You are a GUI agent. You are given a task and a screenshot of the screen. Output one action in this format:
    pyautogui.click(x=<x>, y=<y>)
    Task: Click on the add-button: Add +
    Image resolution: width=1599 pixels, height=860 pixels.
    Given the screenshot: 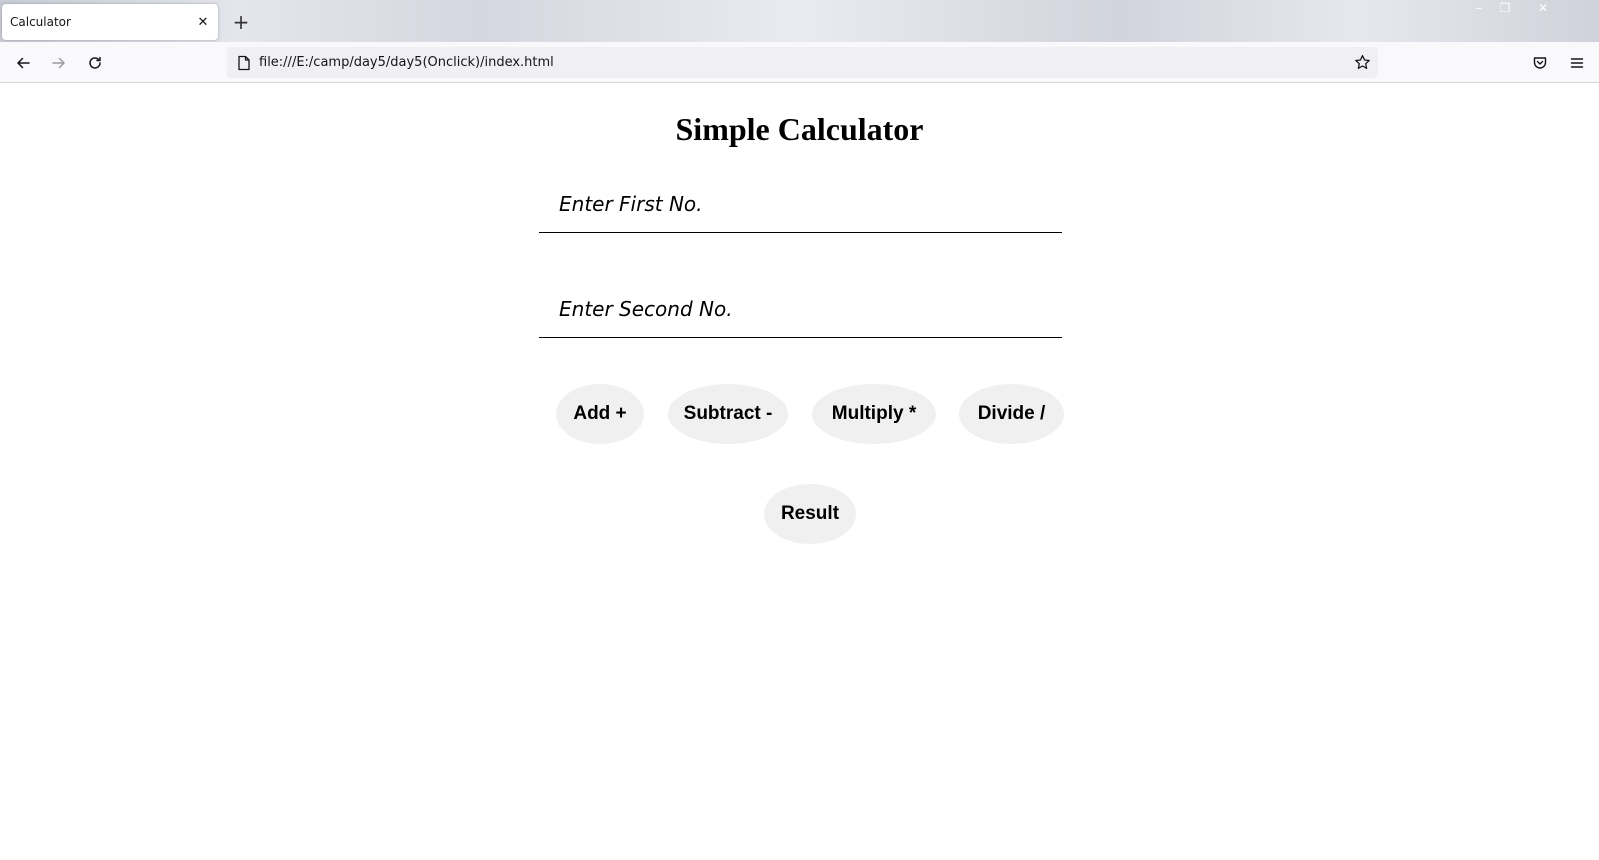 What is the action you would take?
    pyautogui.click(x=600, y=414)
    